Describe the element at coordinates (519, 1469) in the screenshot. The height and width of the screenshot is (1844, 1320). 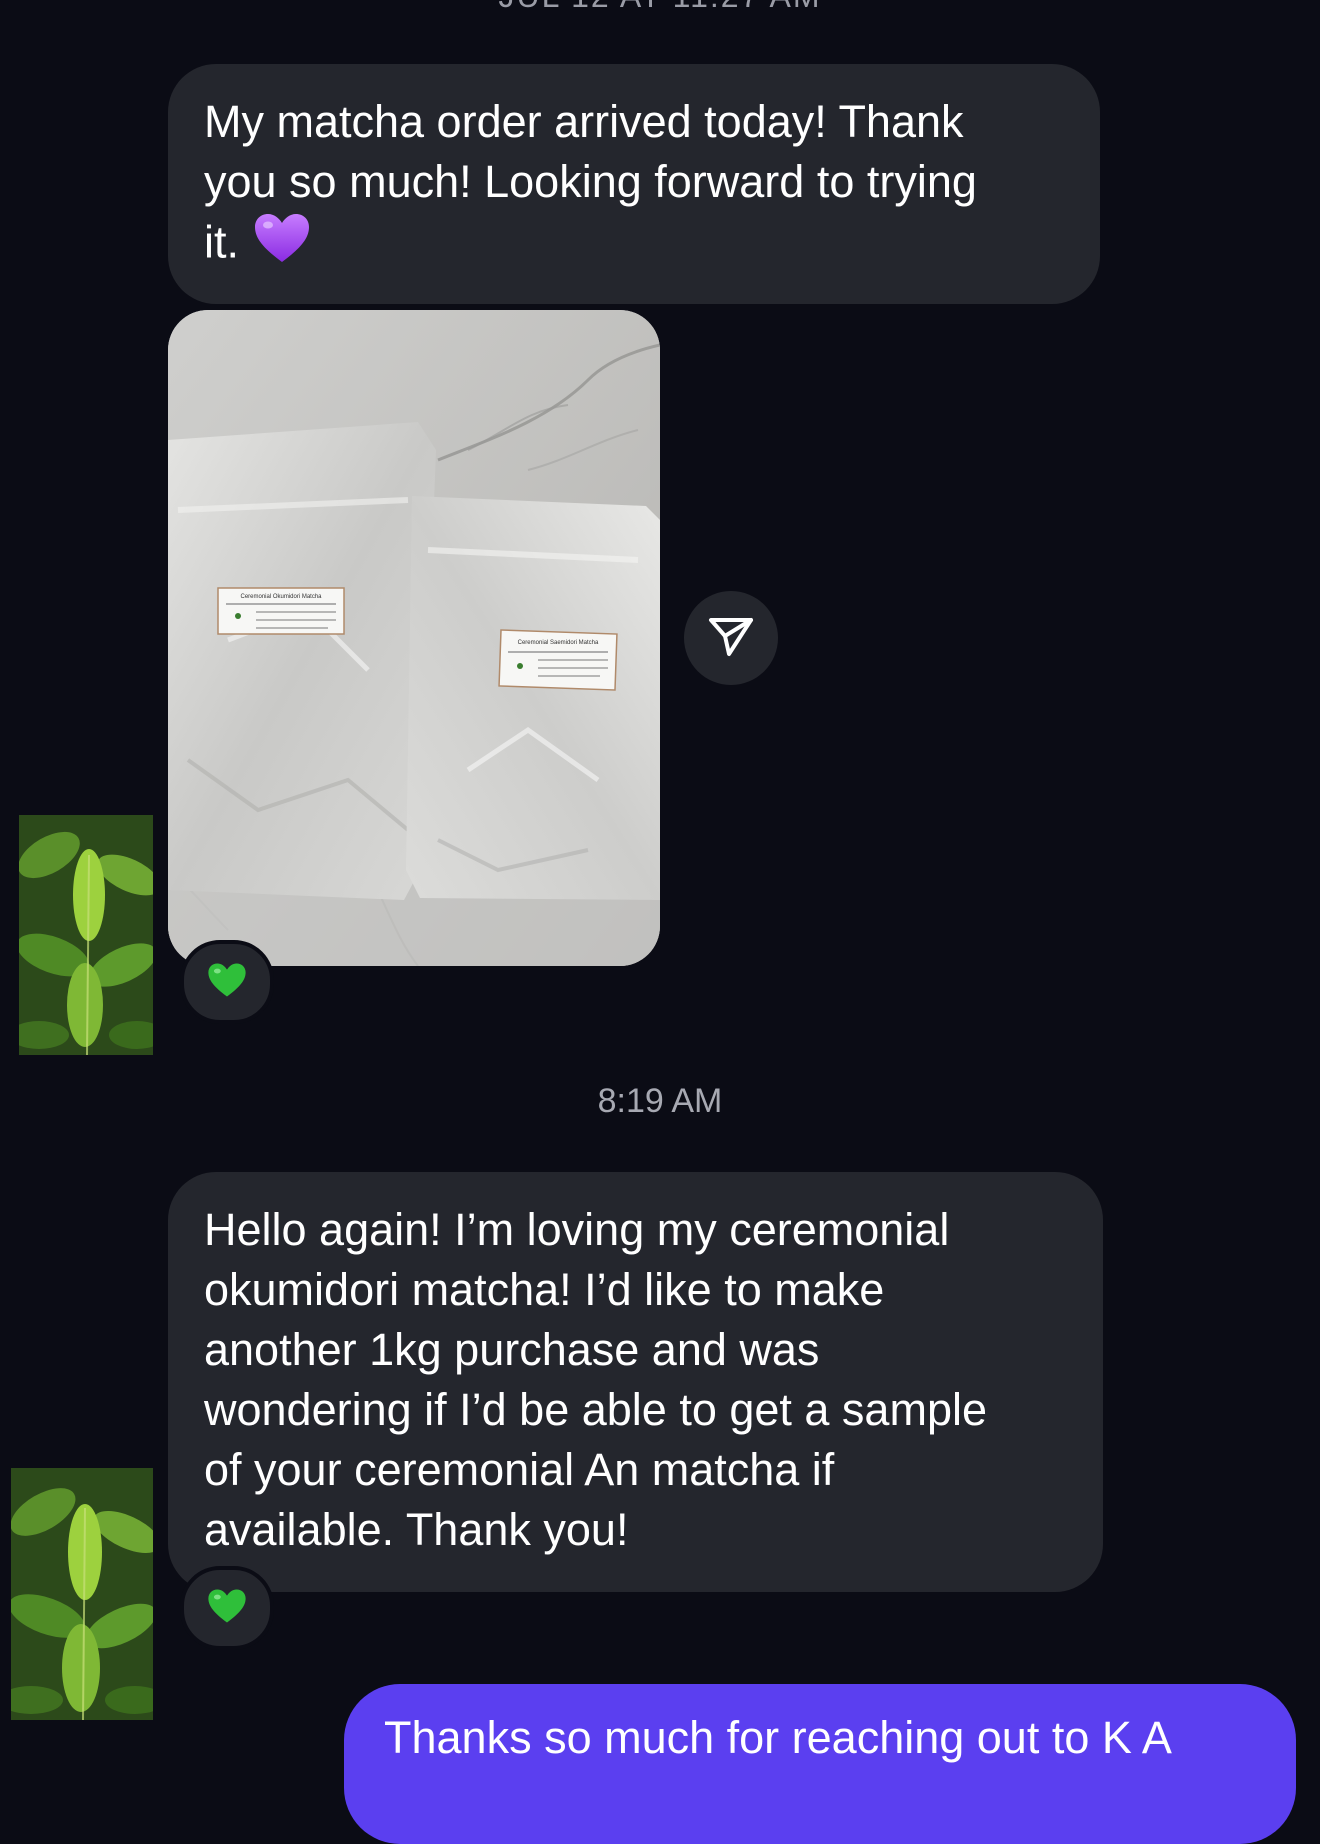
I see `message-line: of your ceremonial An matcha if` at that location.